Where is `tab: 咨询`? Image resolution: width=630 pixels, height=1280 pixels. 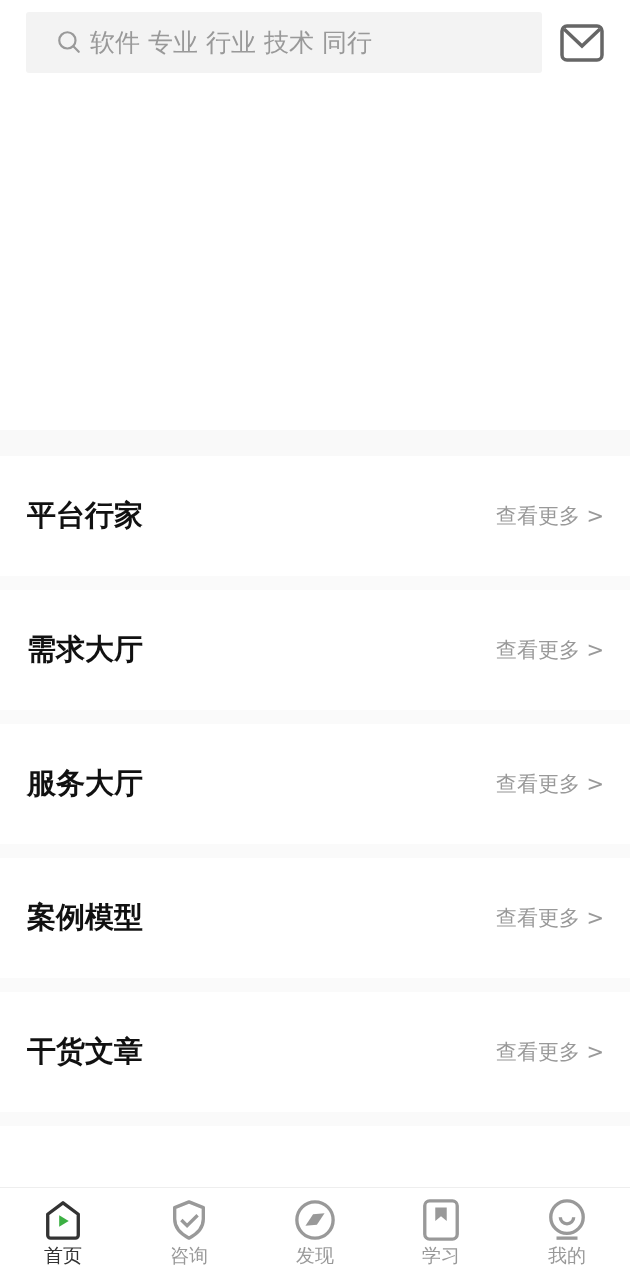 tab: 咨询 is located at coordinates (189, 1234).